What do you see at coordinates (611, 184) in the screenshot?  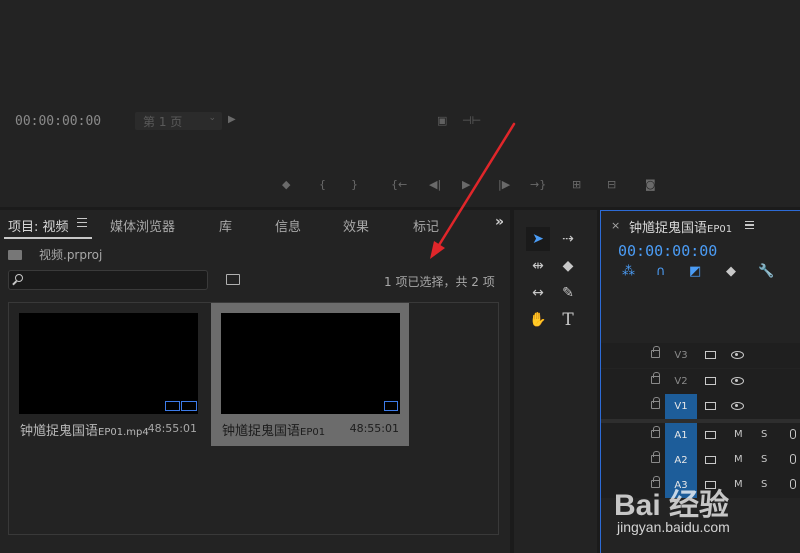 I see `overwrite-icon: ⊟` at bounding box center [611, 184].